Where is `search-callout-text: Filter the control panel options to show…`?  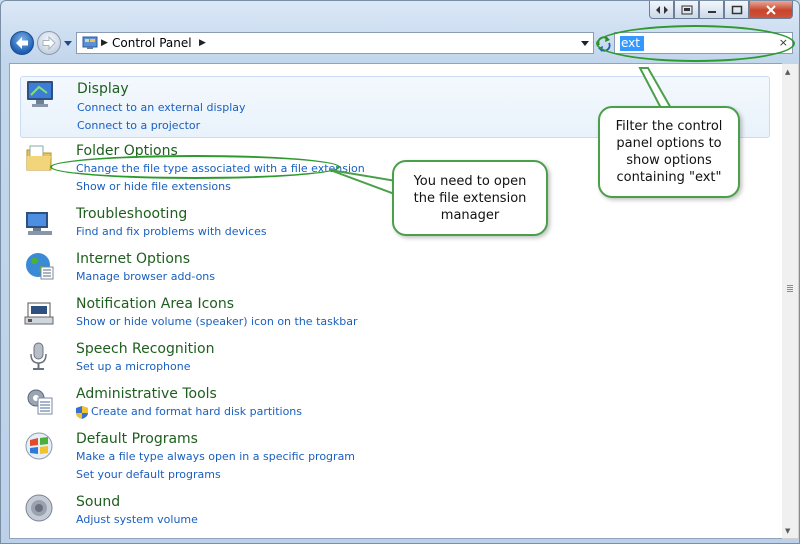 search-callout-text: Filter the control panel options to show… is located at coordinates (669, 152).